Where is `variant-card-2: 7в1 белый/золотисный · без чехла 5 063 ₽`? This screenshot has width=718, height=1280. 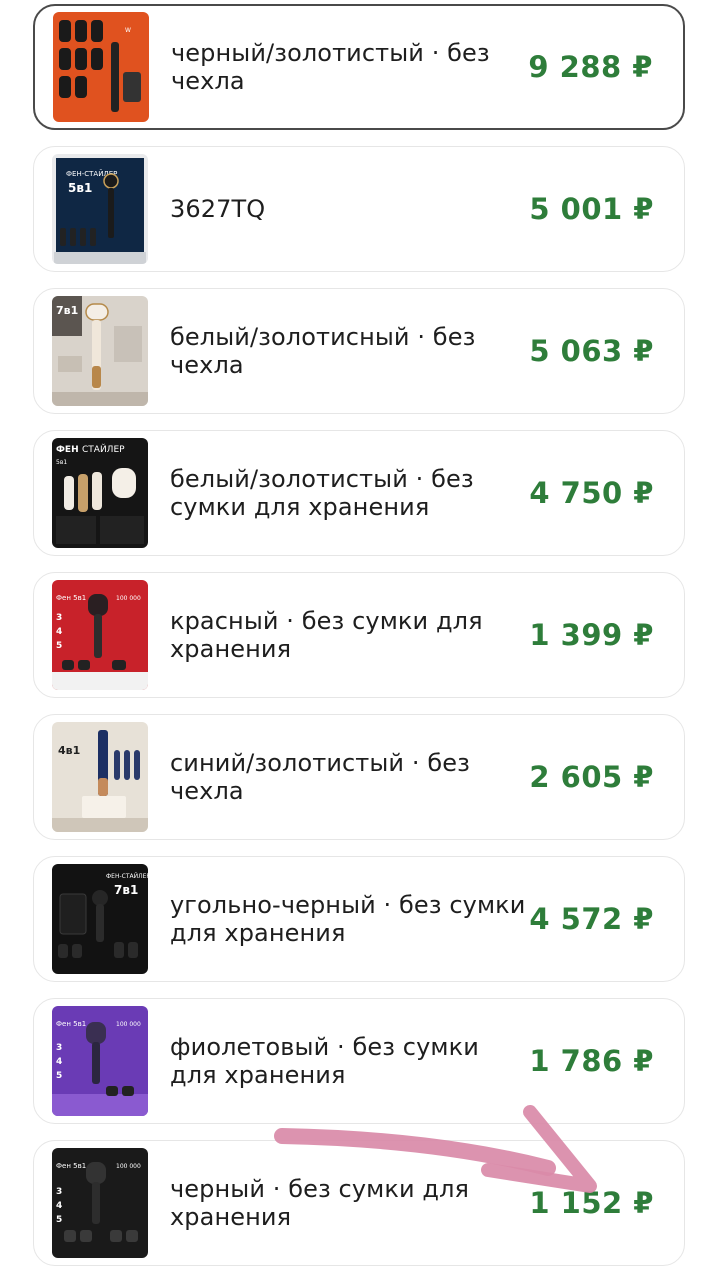
variant-card-2: 7в1 белый/золотисный · без чехла 5 063 ₽ is located at coordinates (359, 351).